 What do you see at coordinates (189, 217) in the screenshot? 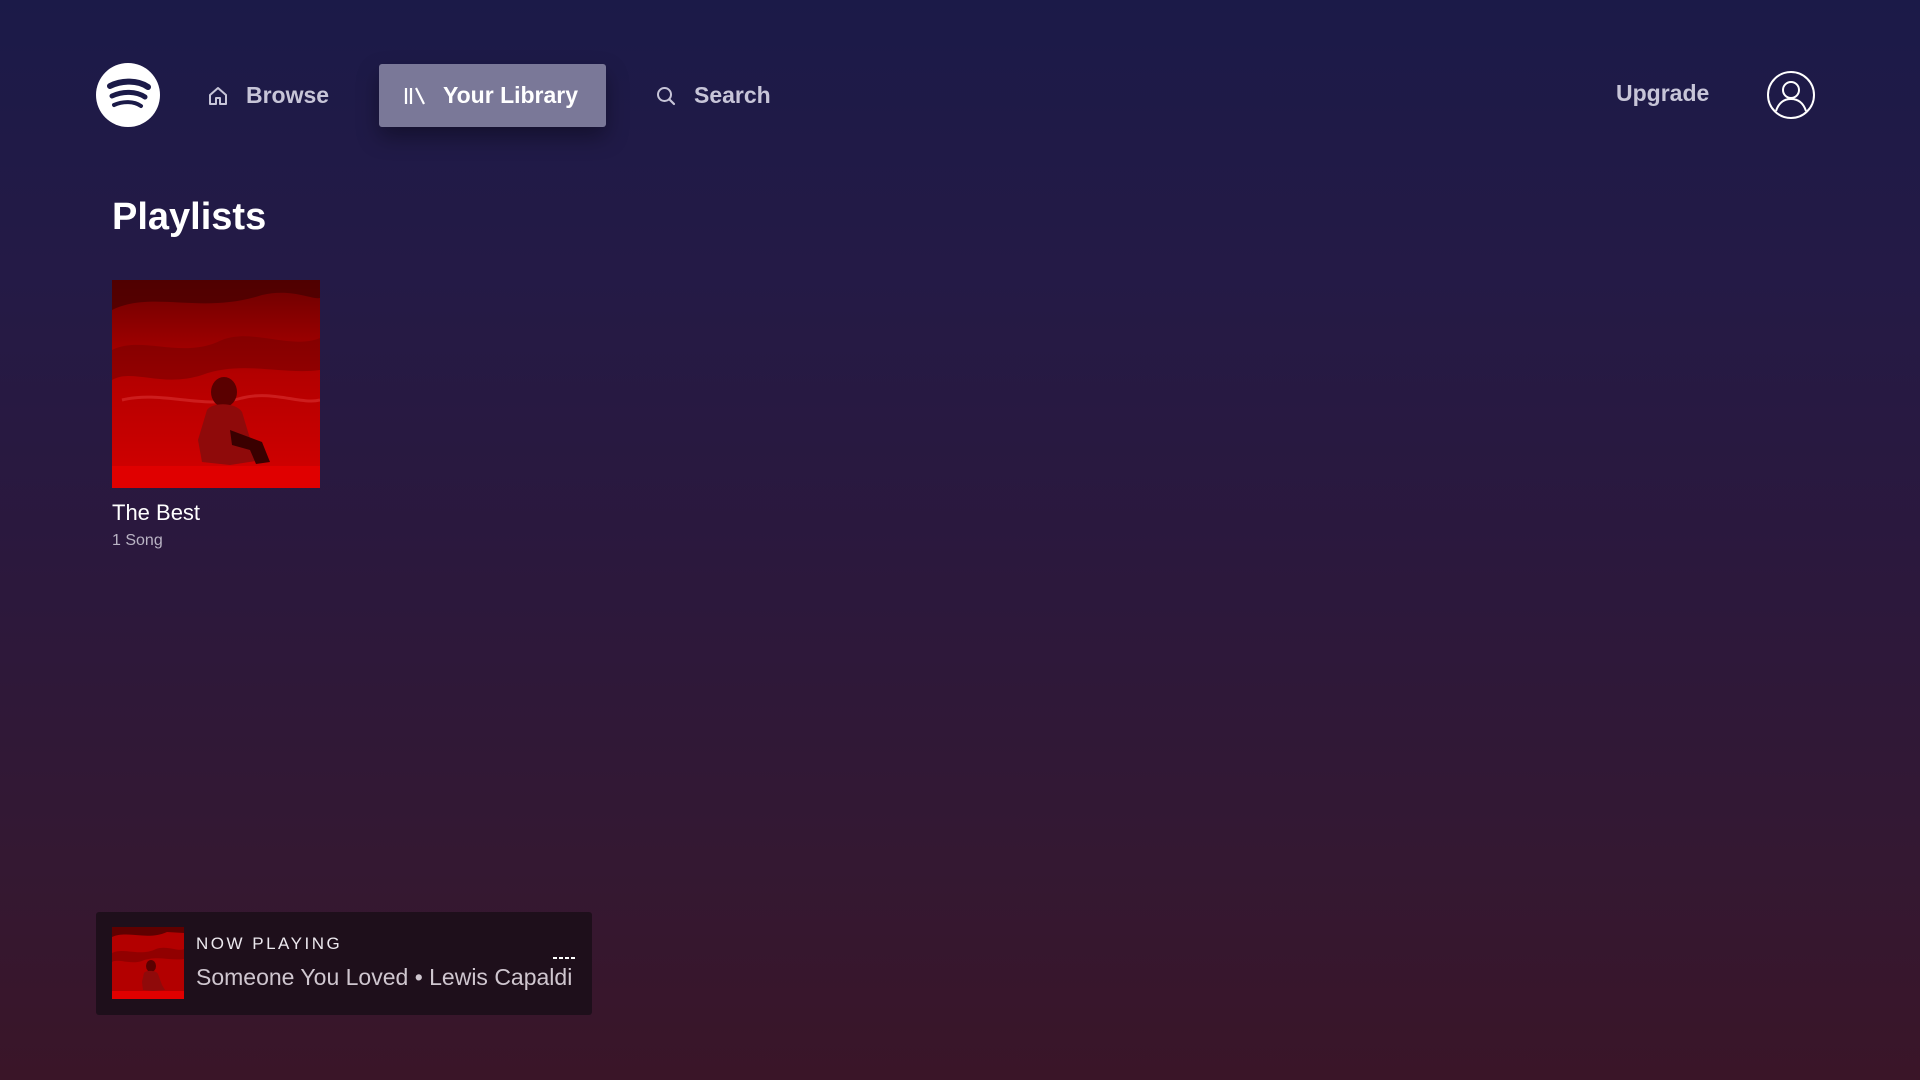
I see `section-title-playlists: Playlists` at bounding box center [189, 217].